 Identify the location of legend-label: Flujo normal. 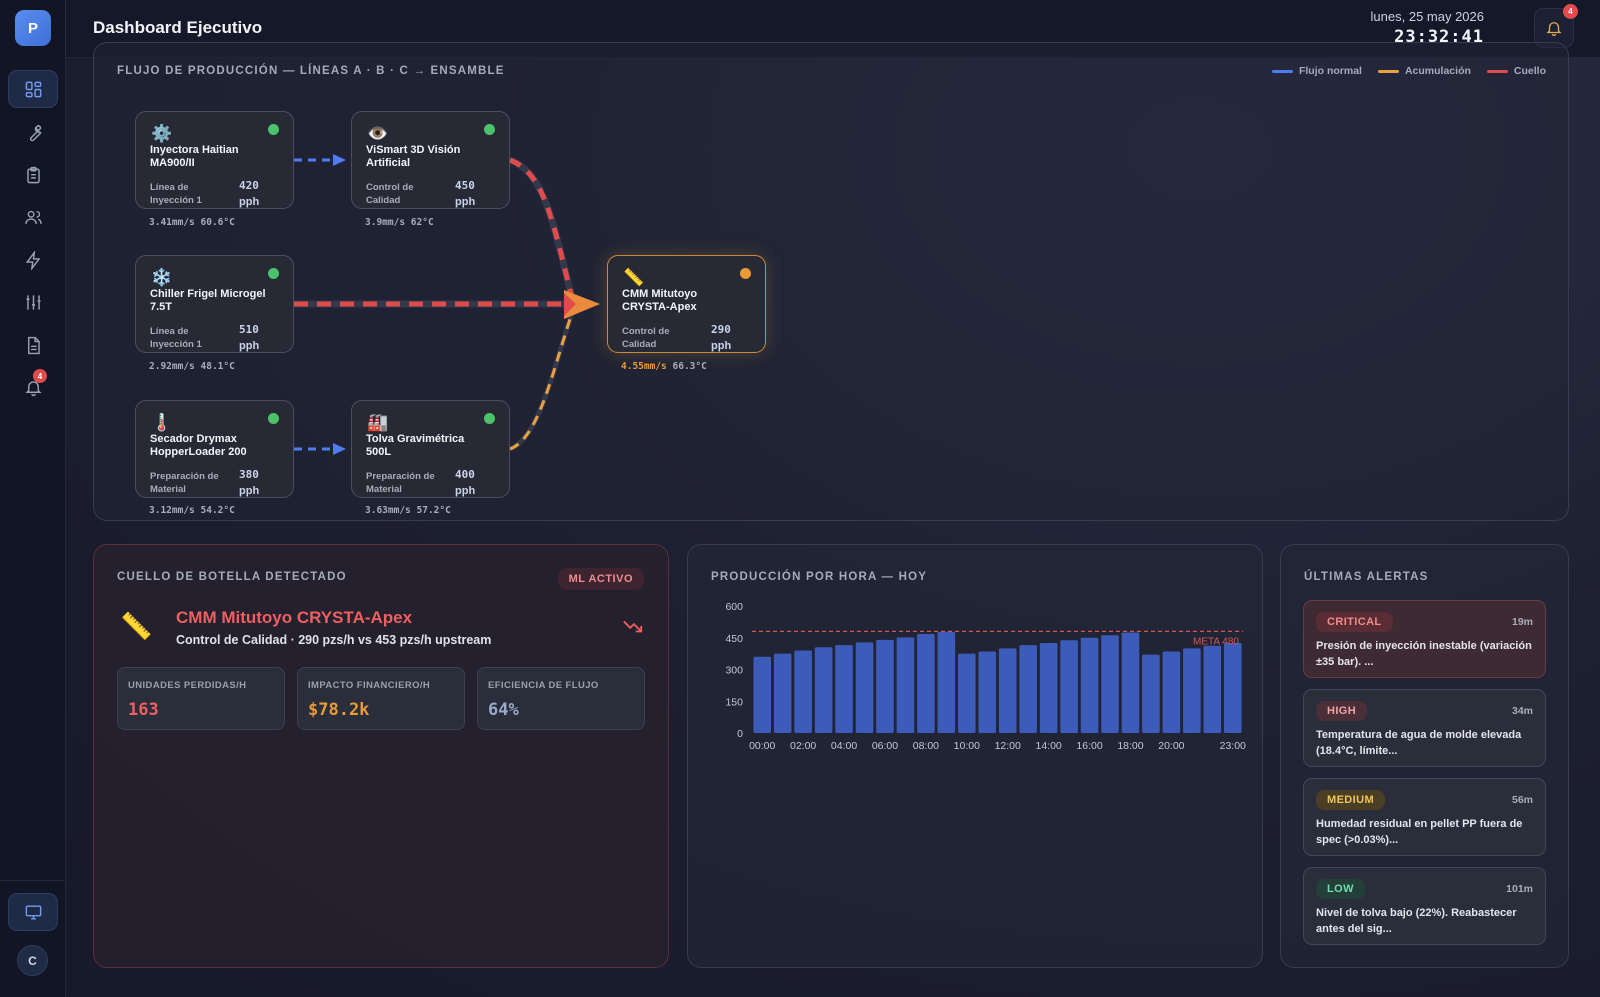
(1330, 71).